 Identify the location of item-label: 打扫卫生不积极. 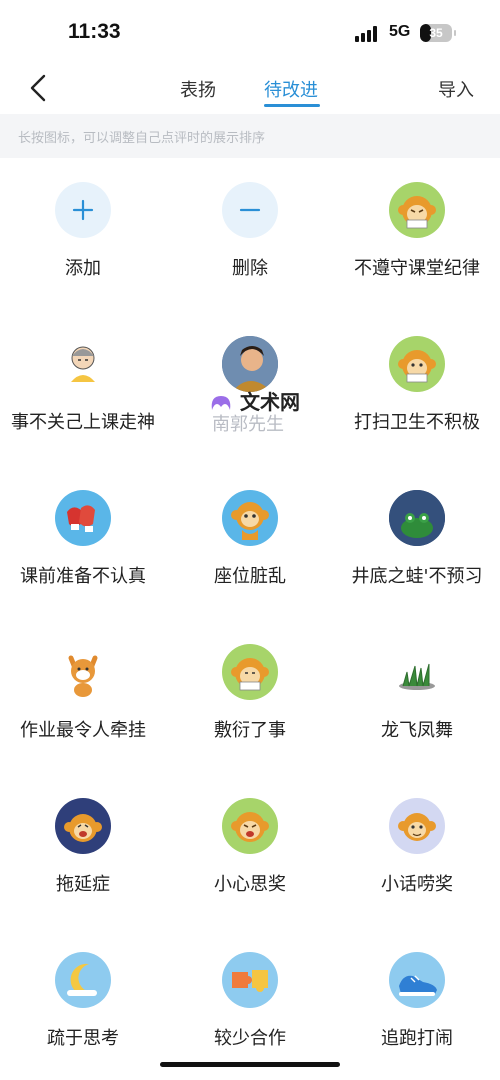
(417, 422).